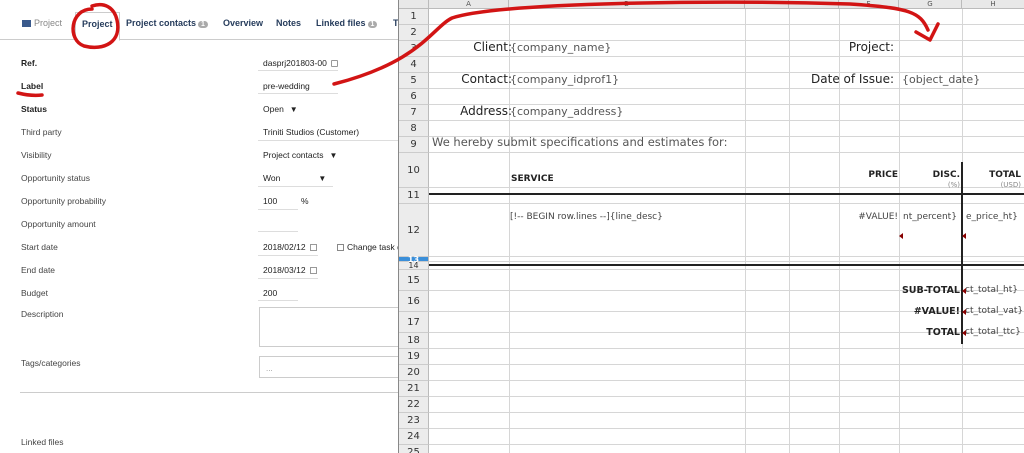  Describe the element at coordinates (414, 196) in the screenshot. I see `row-header: 11` at that location.